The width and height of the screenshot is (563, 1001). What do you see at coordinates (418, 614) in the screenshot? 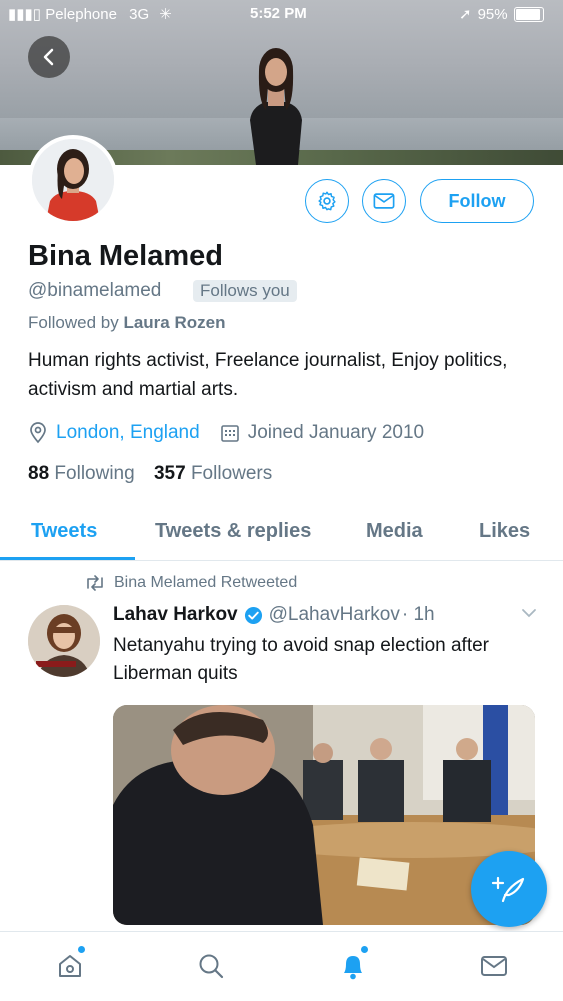
I see `tweet-time: · 1h` at bounding box center [418, 614].